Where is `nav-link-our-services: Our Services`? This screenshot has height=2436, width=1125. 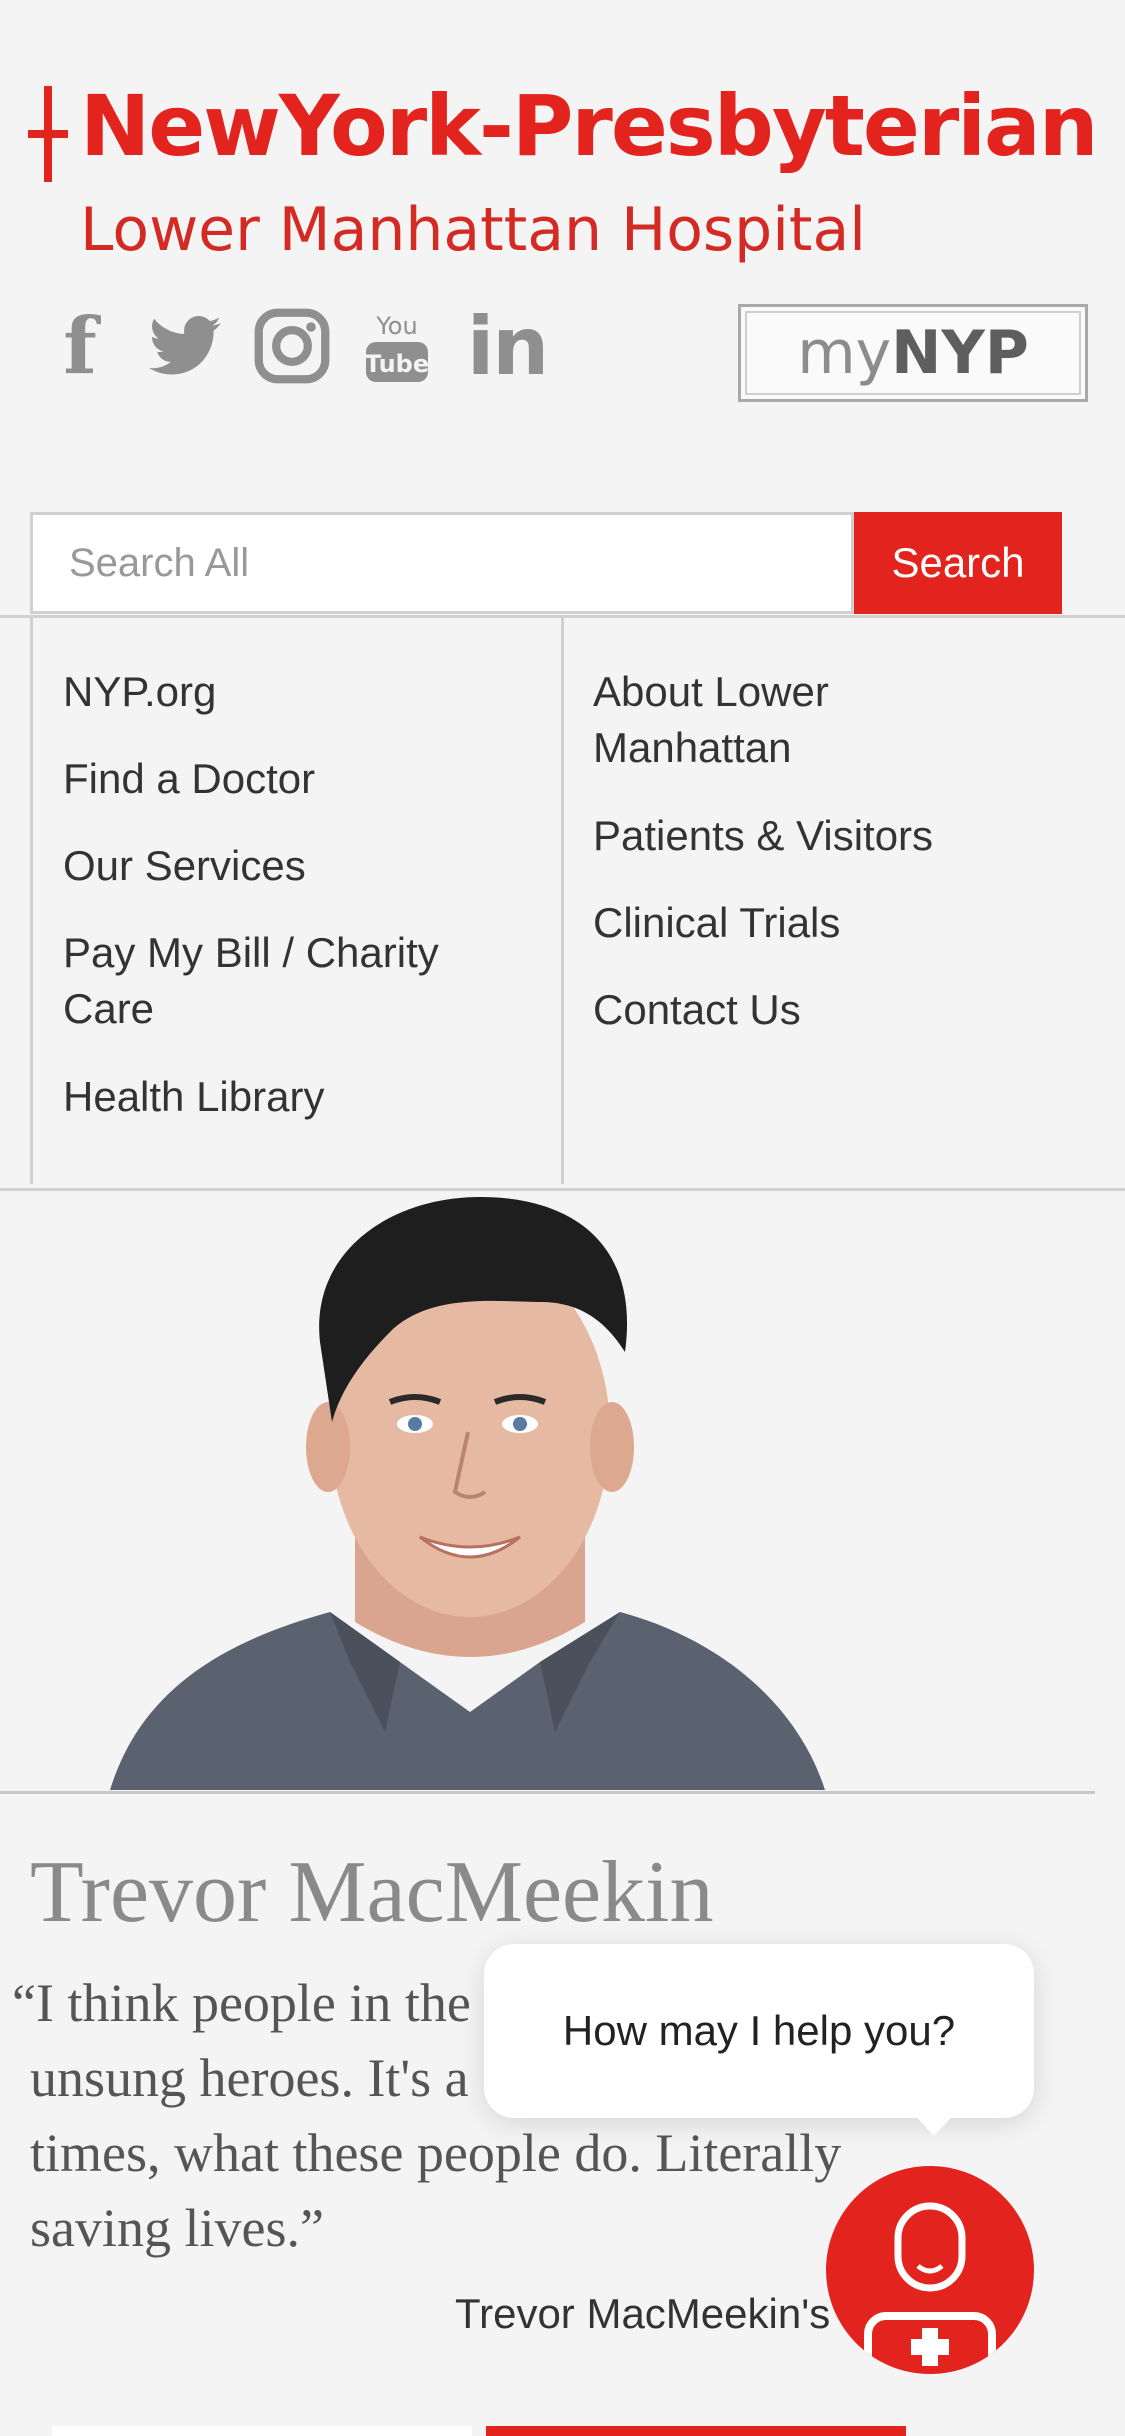 nav-link-our-services: Our Services is located at coordinates (184, 866).